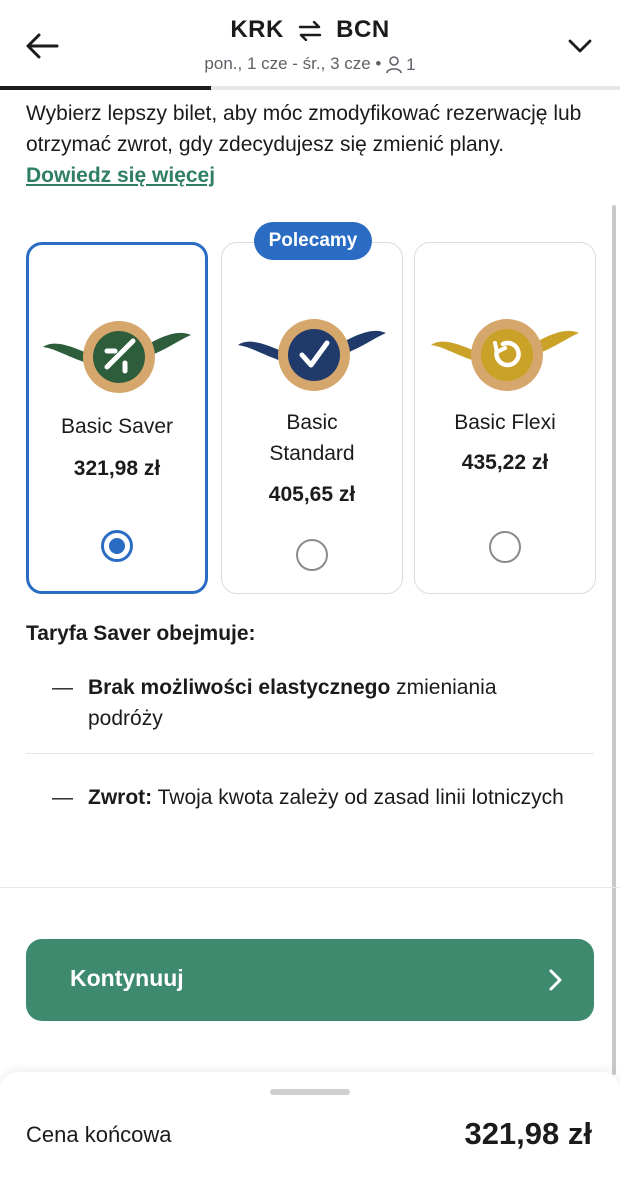 The width and height of the screenshot is (620, 1193). I want to click on booking-progress-fill, so click(105, 88).